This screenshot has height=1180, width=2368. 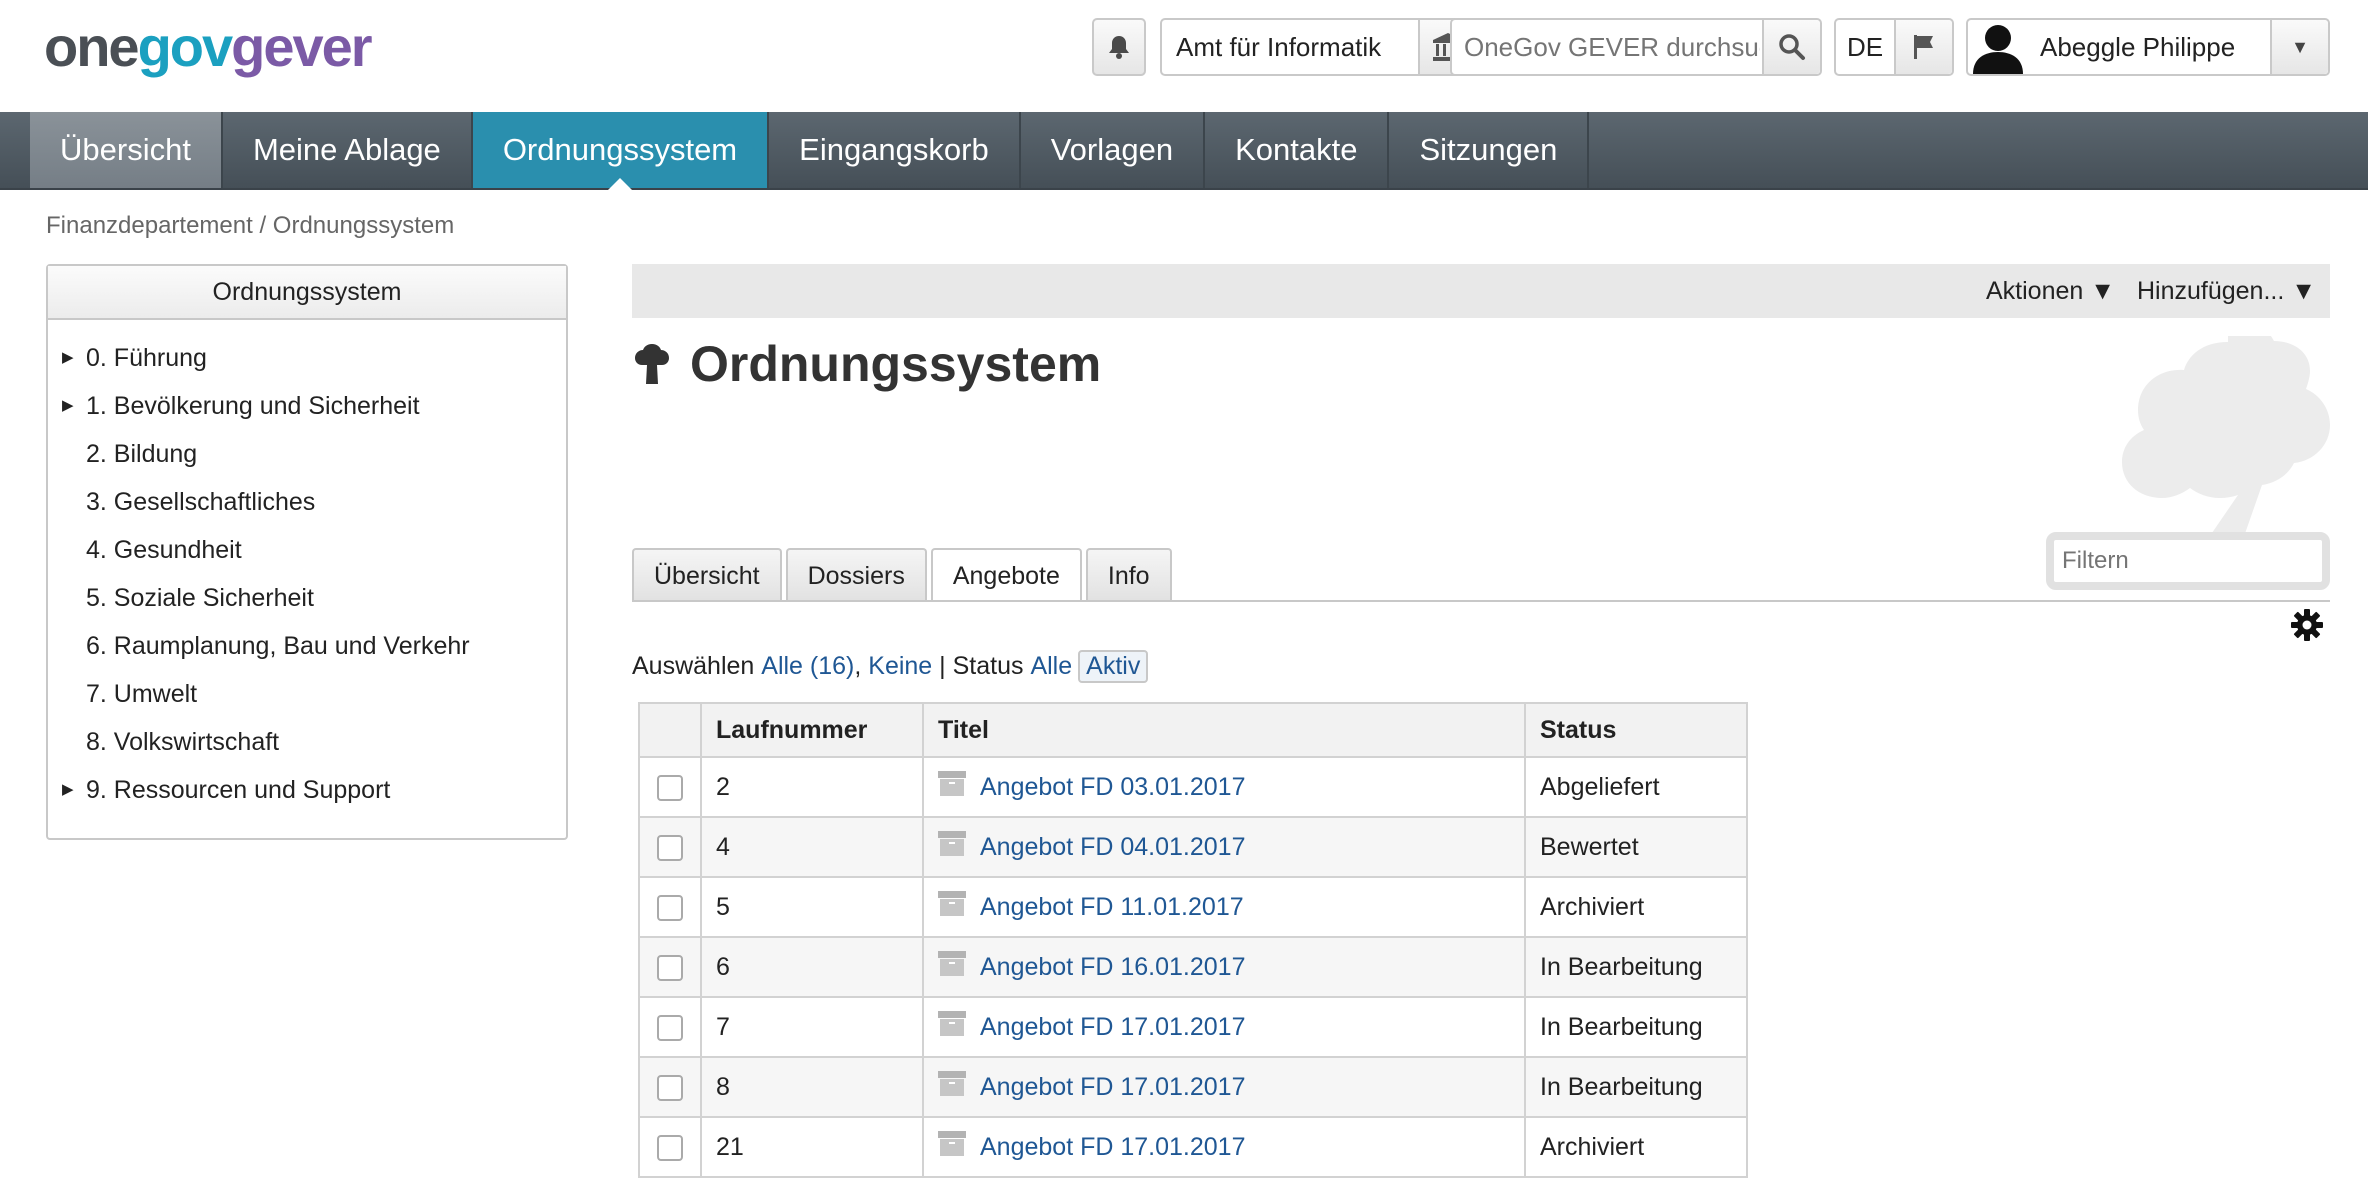 I want to click on tab-info: Info, so click(x=1128, y=574).